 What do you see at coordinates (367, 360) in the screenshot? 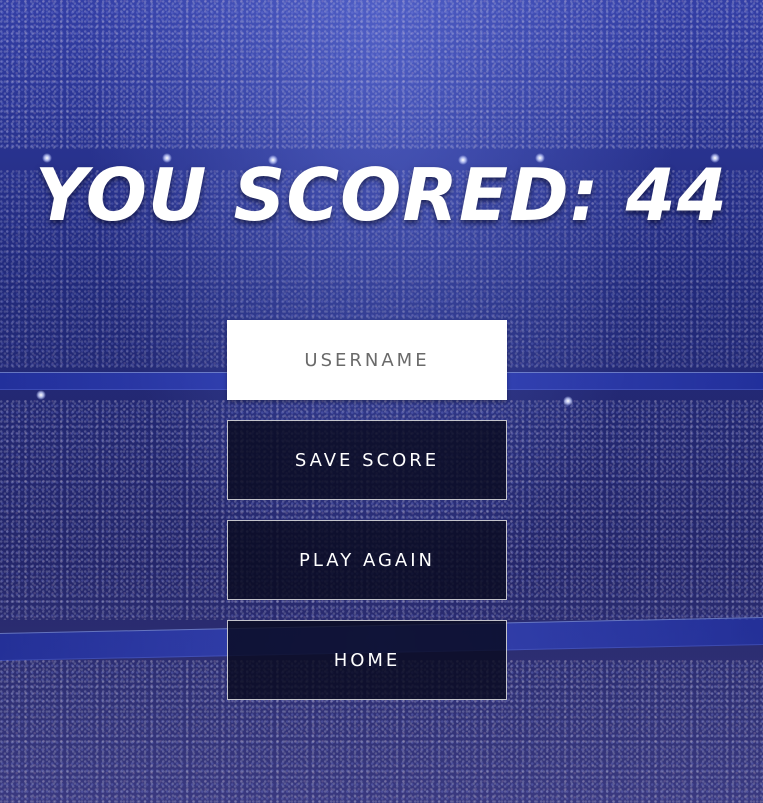
I see `username-input` at bounding box center [367, 360].